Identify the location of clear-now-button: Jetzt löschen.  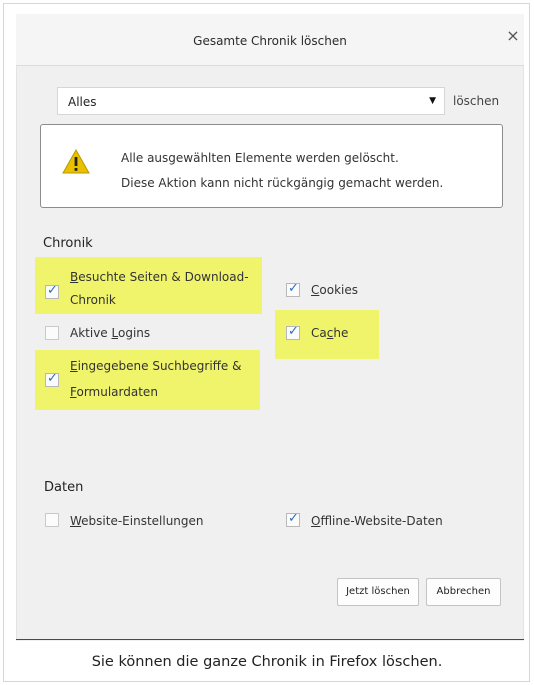
(378, 592).